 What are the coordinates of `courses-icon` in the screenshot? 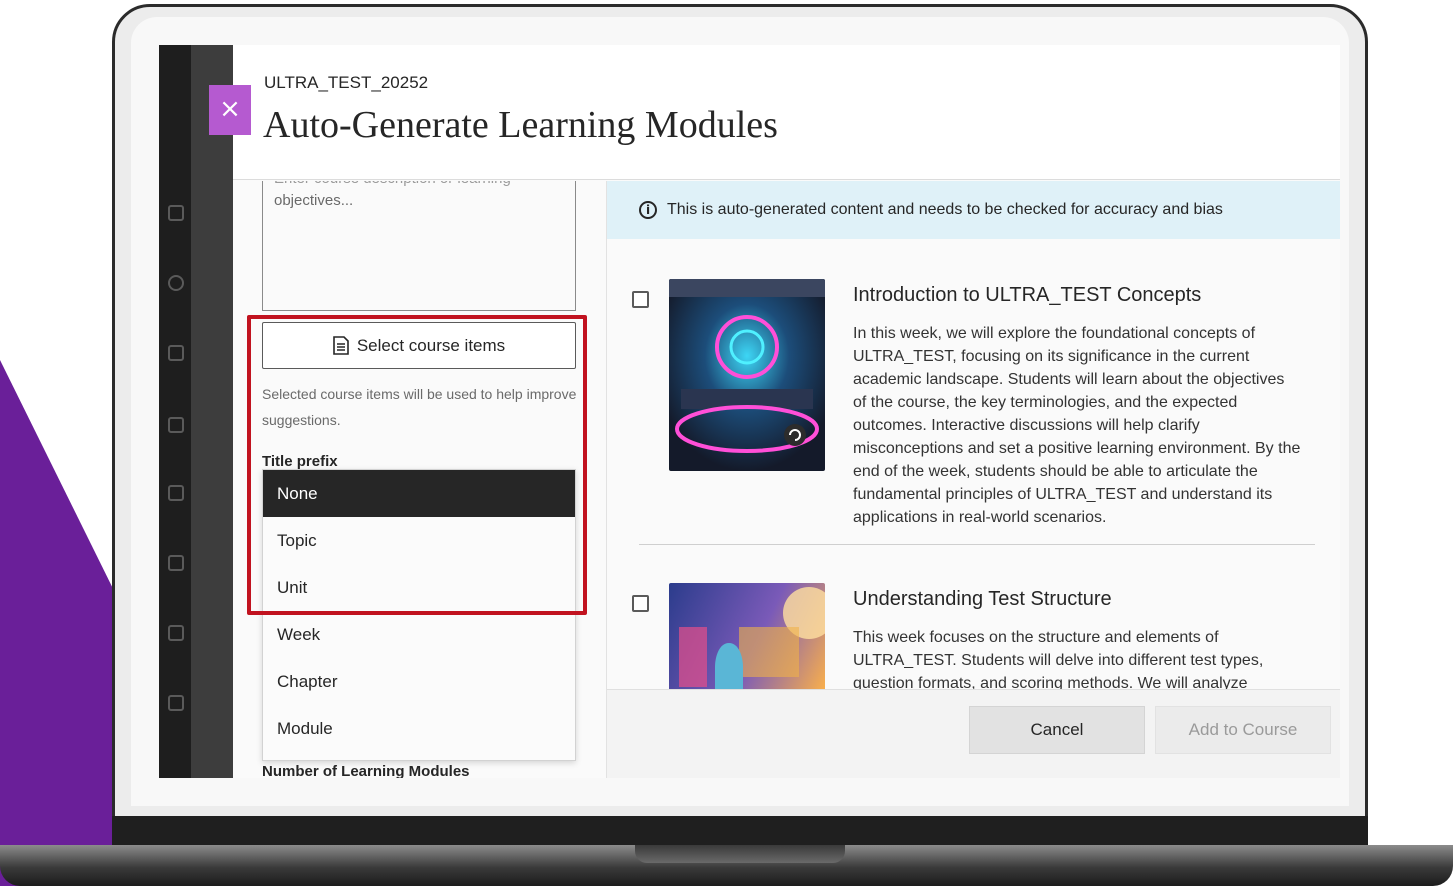 It's located at (176, 353).